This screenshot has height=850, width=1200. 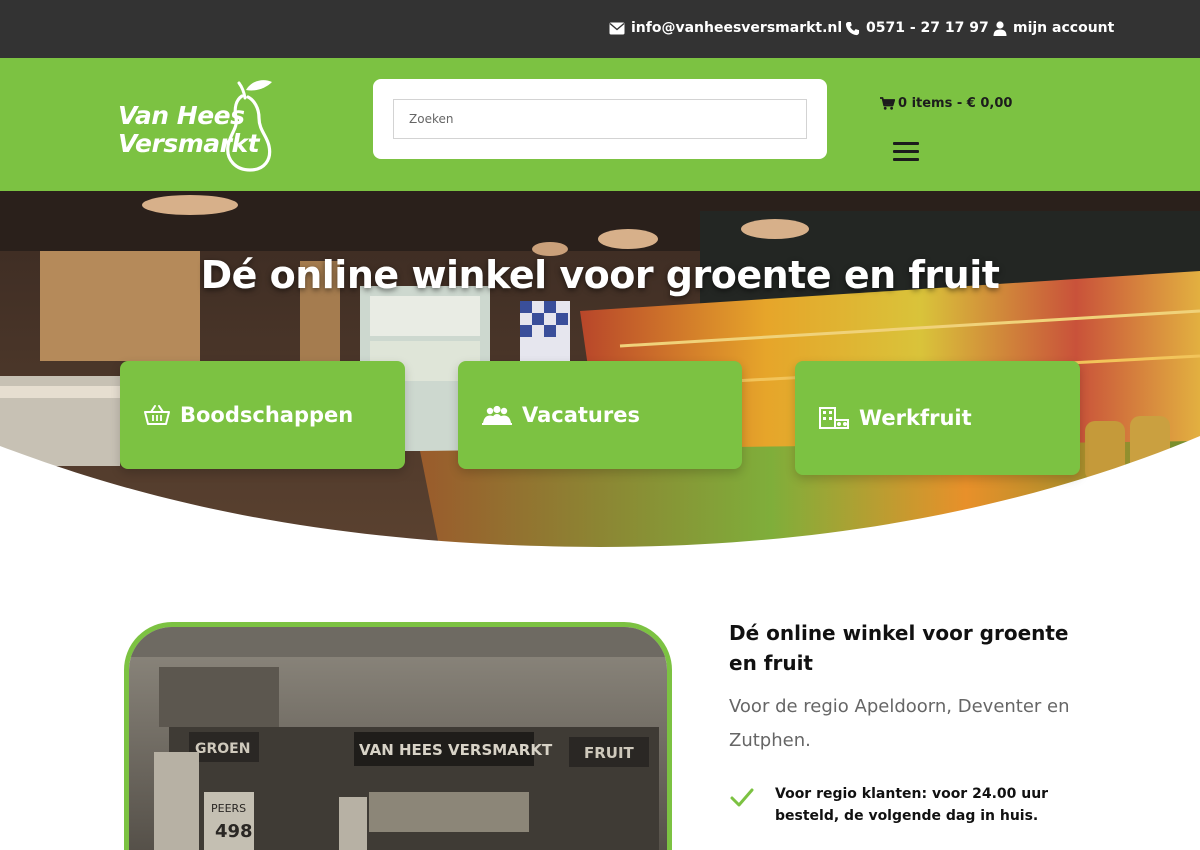 What do you see at coordinates (1064, 28) in the screenshot?
I see `account-text: mijn account` at bounding box center [1064, 28].